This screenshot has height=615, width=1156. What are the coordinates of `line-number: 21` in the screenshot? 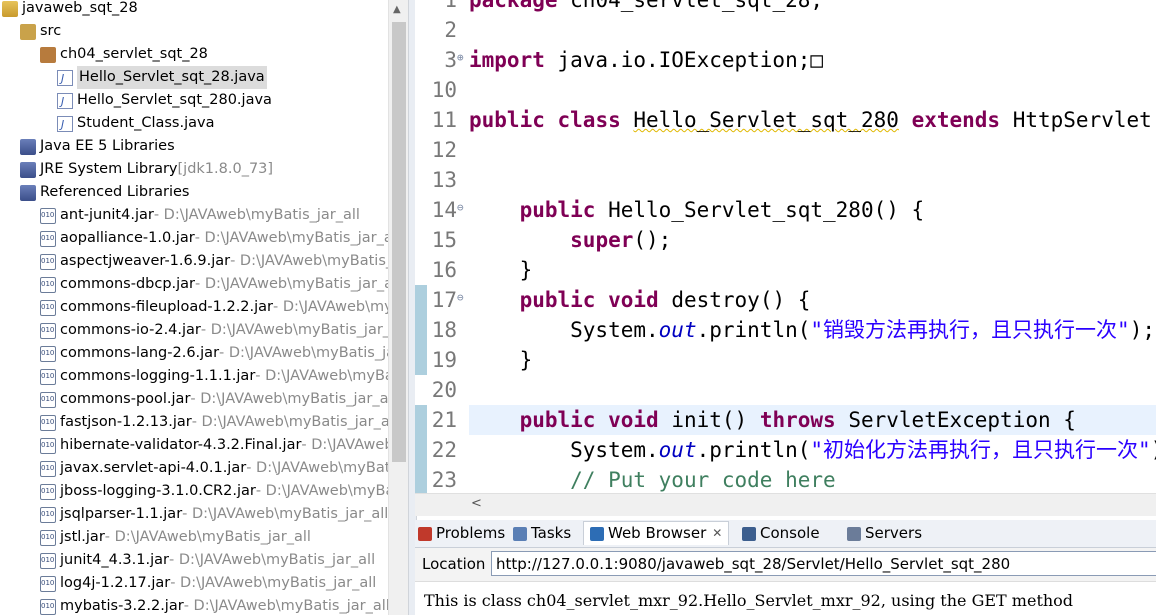 It's located at (444, 420).